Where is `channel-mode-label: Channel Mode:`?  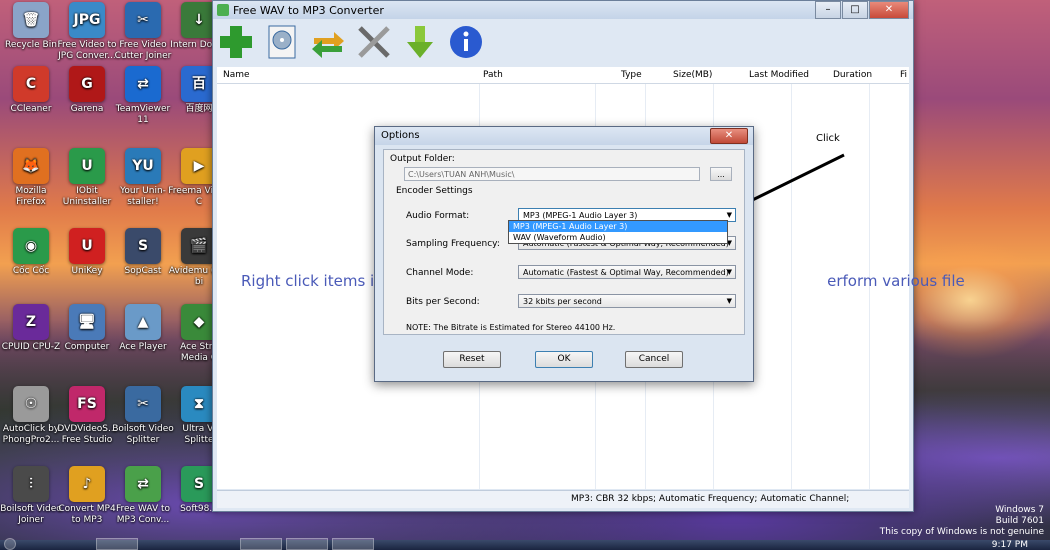 channel-mode-label: Channel Mode: is located at coordinates (440, 273).